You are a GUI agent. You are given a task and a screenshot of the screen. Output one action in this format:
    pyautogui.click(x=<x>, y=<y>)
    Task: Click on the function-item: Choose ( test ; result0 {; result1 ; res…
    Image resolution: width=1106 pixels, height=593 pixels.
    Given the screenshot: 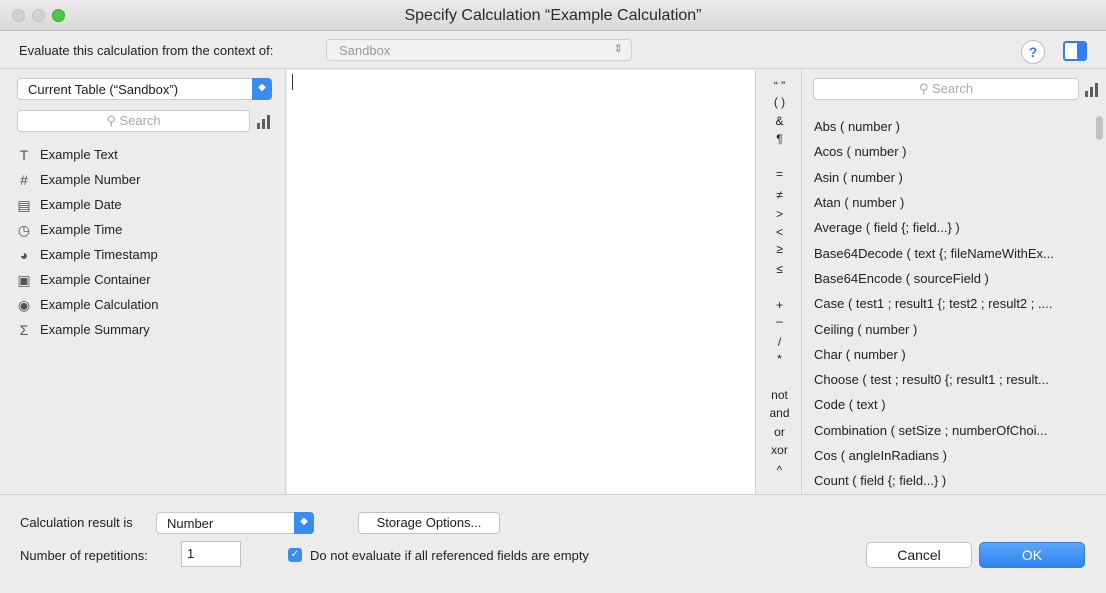 What is the action you would take?
    pyautogui.click(x=949, y=379)
    